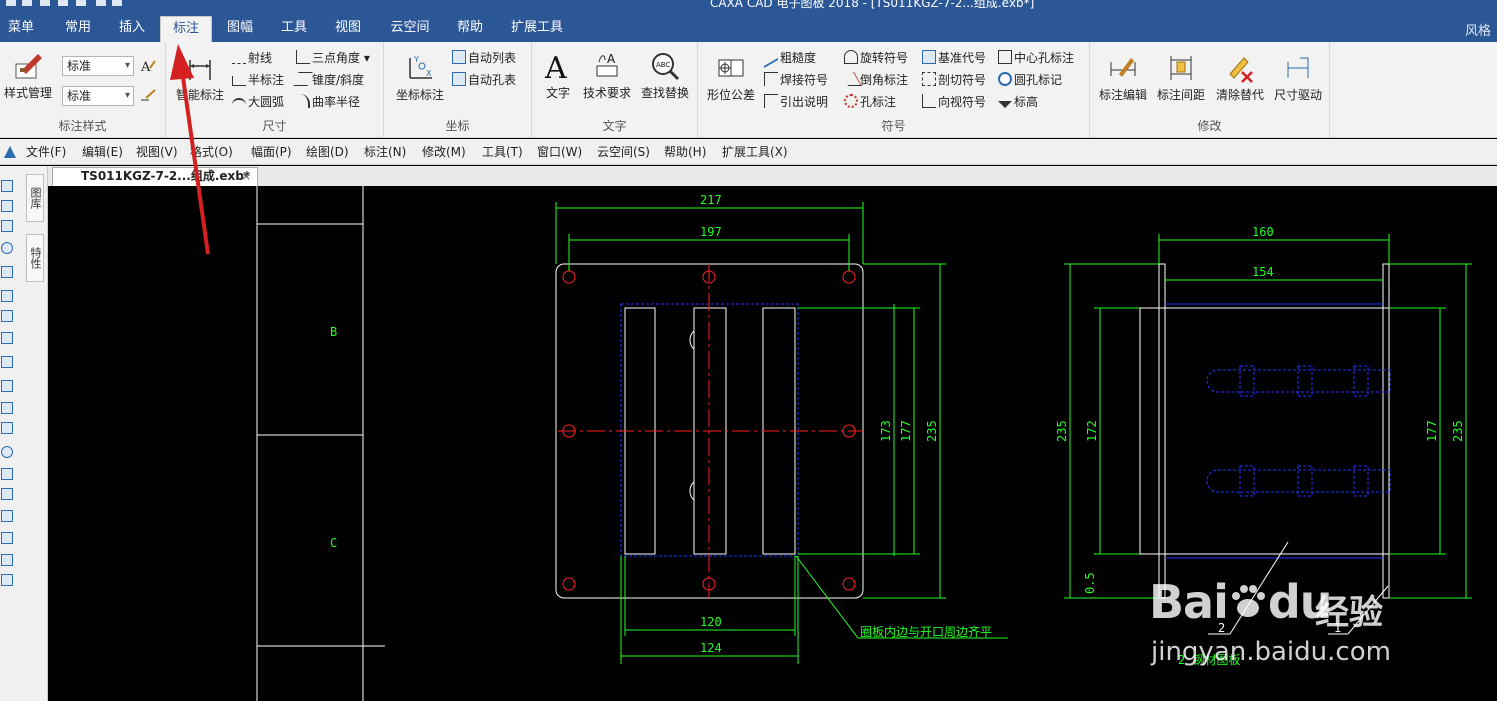 The width and height of the screenshot is (1497, 701). I want to click on menu-sheet: 幅面(P), so click(271, 151).